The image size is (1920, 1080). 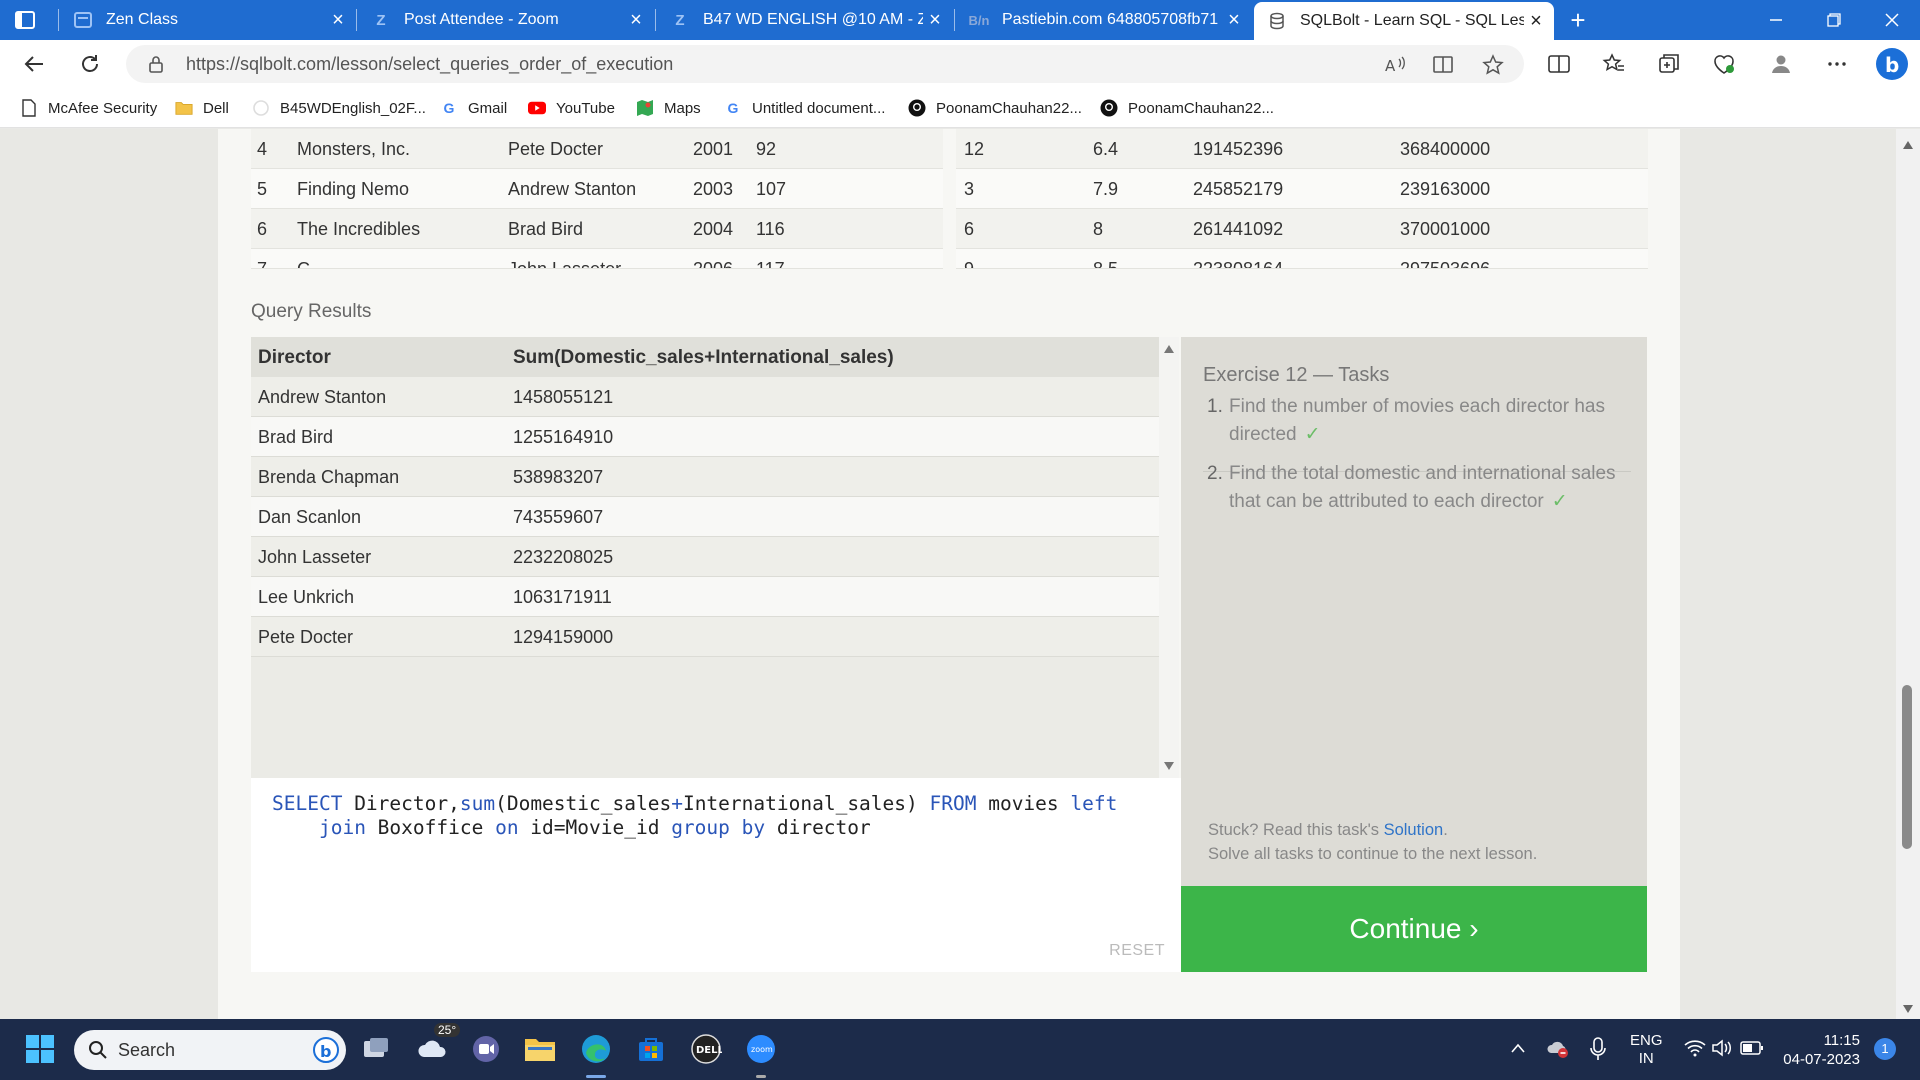 What do you see at coordinates (25, 20) in the screenshot?
I see `tab-actions-icon` at bounding box center [25, 20].